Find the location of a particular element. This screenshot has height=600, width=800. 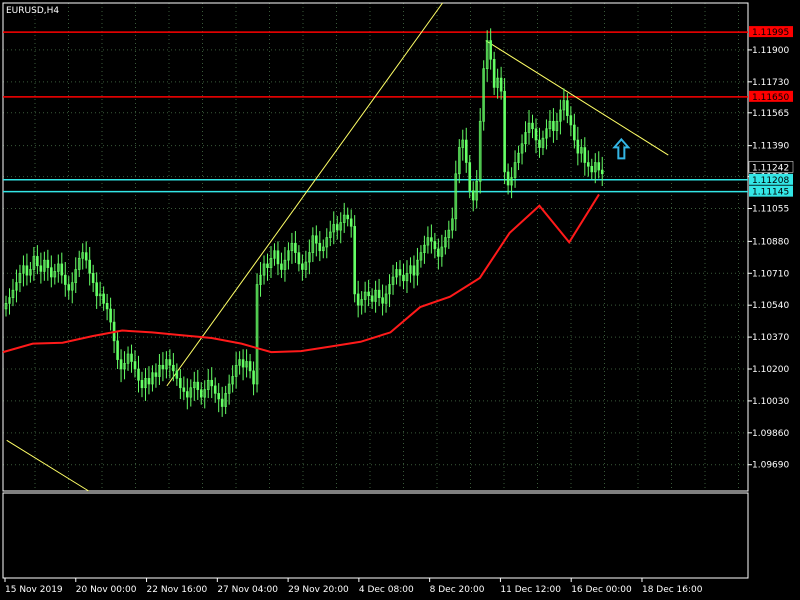

time-tick-label: 22 Nov 16:00 is located at coordinates (177, 590).